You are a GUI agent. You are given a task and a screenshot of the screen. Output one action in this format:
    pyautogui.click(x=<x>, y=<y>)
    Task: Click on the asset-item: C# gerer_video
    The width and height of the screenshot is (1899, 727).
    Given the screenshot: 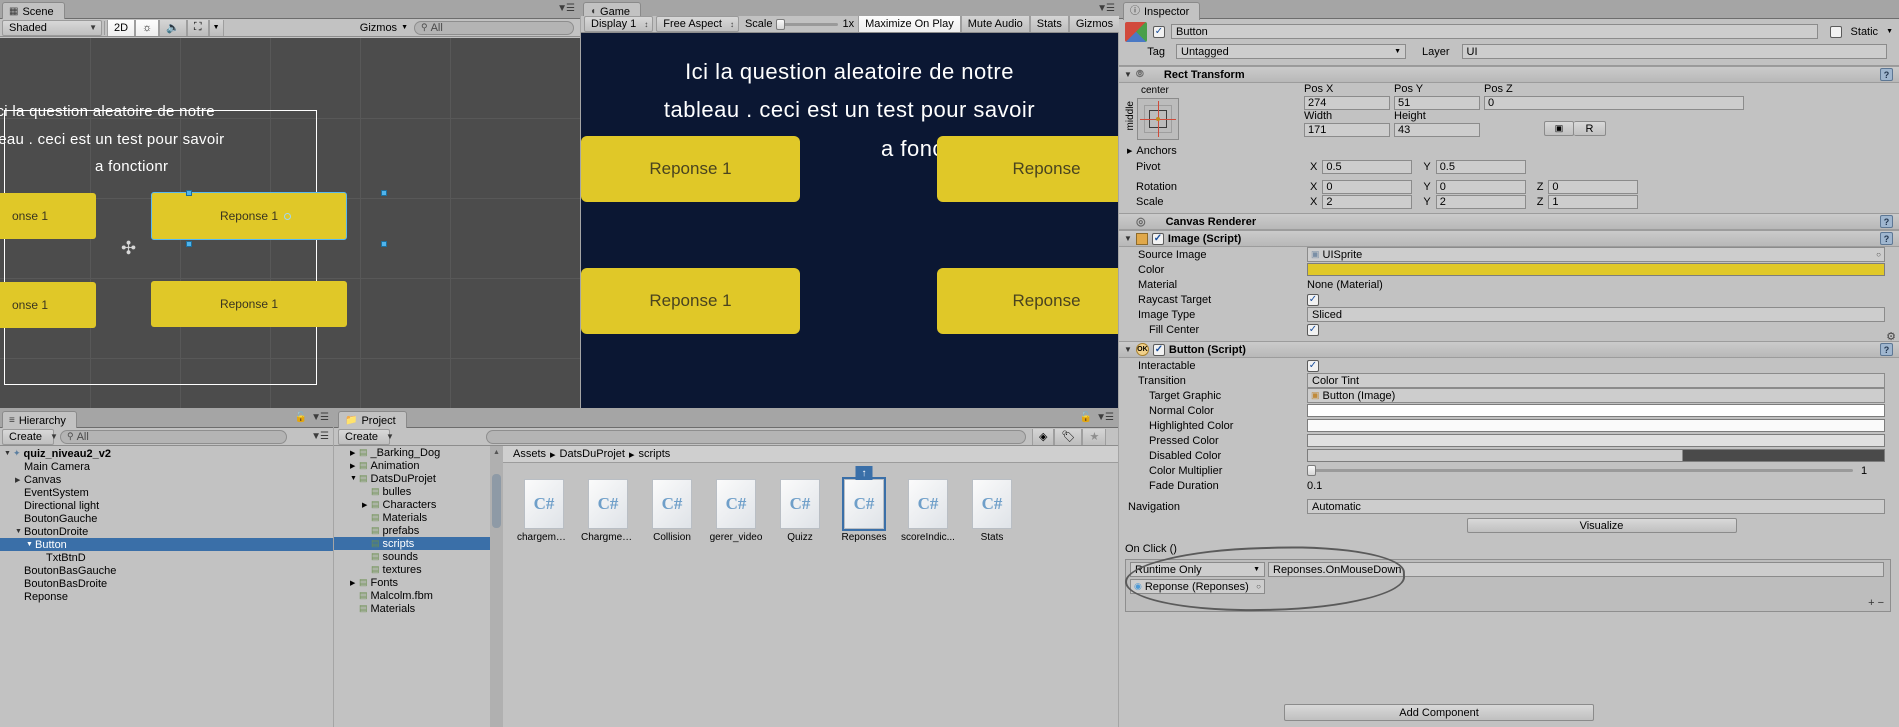 What is the action you would take?
    pyautogui.click(x=736, y=511)
    